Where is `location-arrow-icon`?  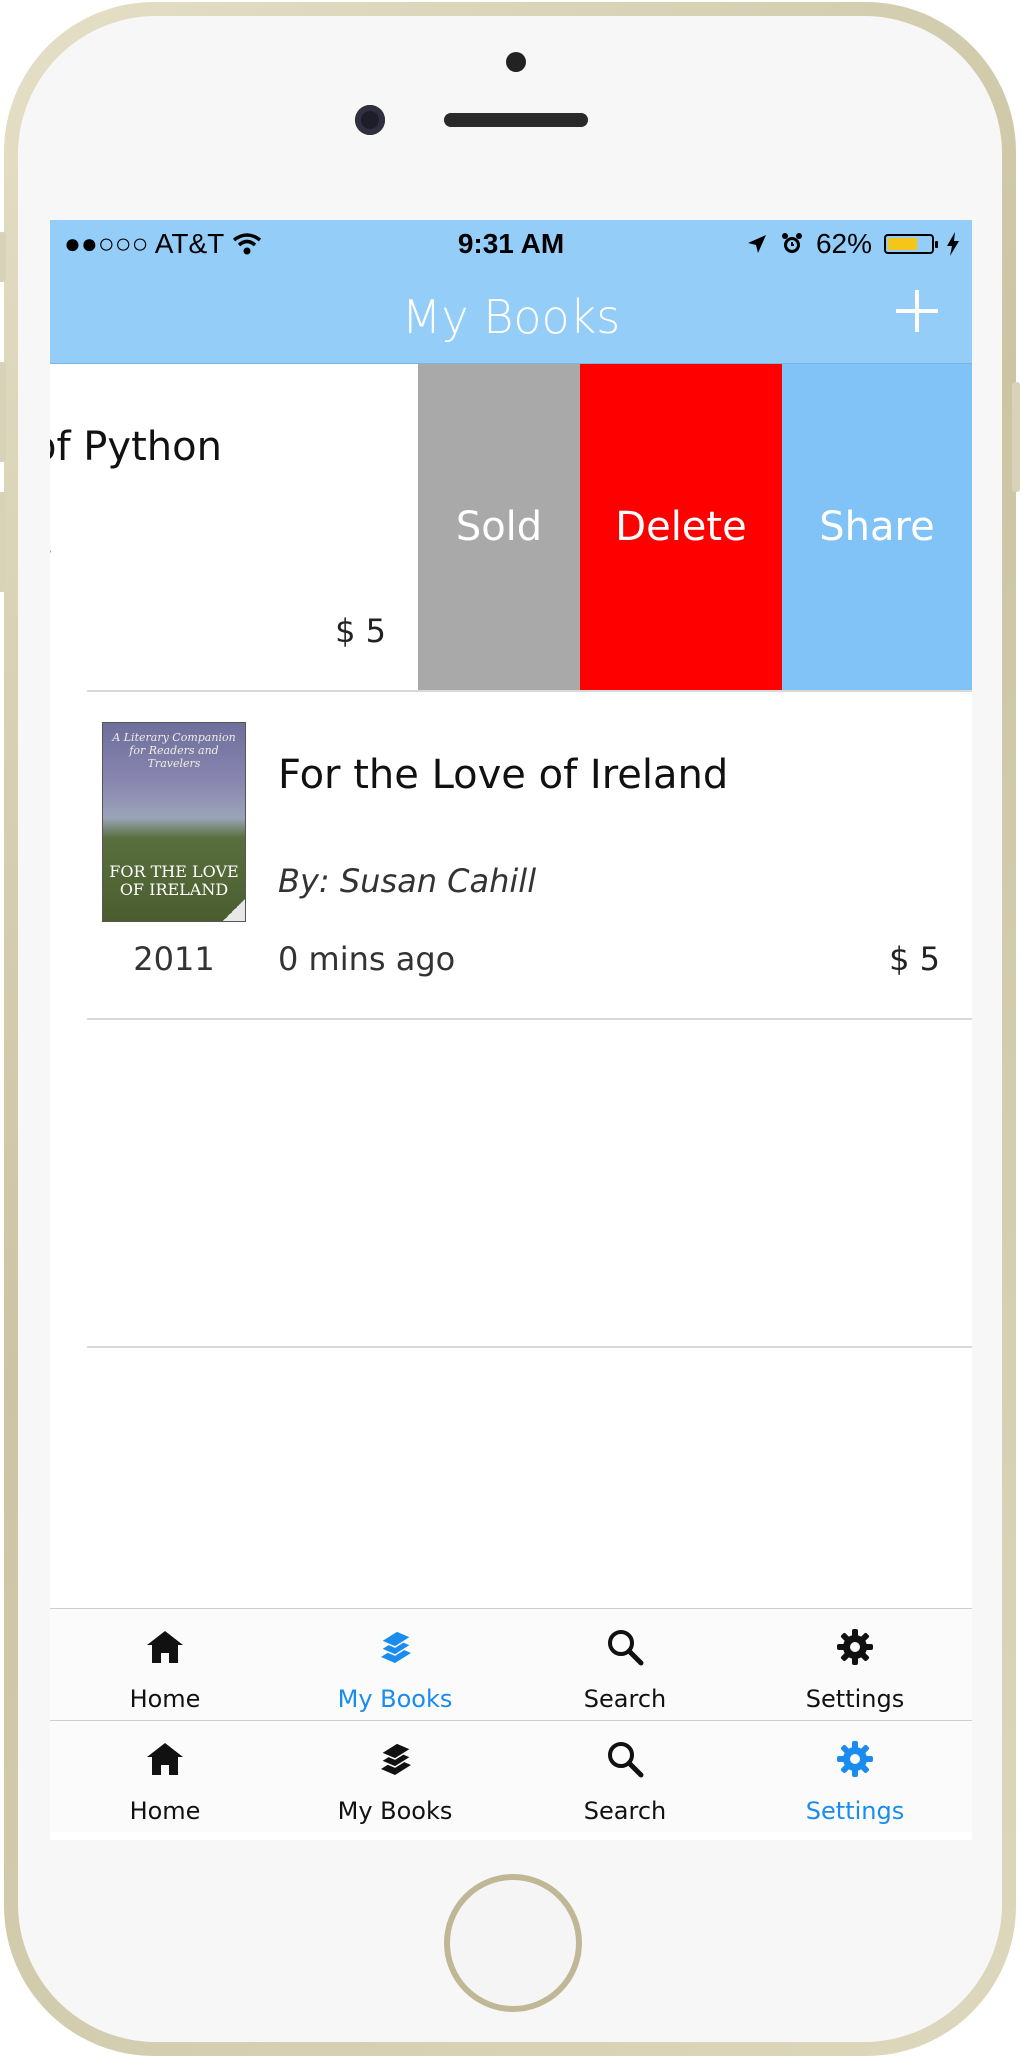 location-arrow-icon is located at coordinates (756, 244).